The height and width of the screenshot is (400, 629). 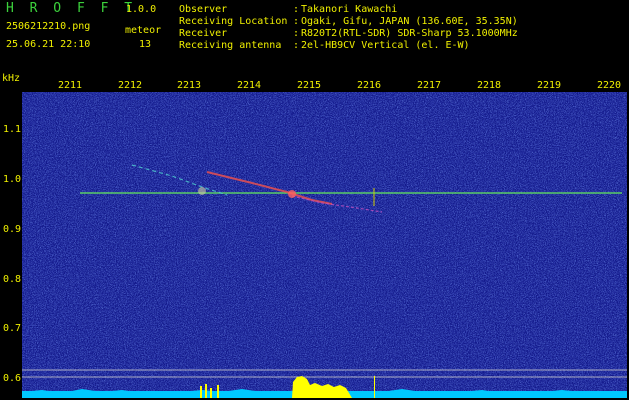 What do you see at coordinates (145, 44) in the screenshot?
I see `meteor-count: 13` at bounding box center [145, 44].